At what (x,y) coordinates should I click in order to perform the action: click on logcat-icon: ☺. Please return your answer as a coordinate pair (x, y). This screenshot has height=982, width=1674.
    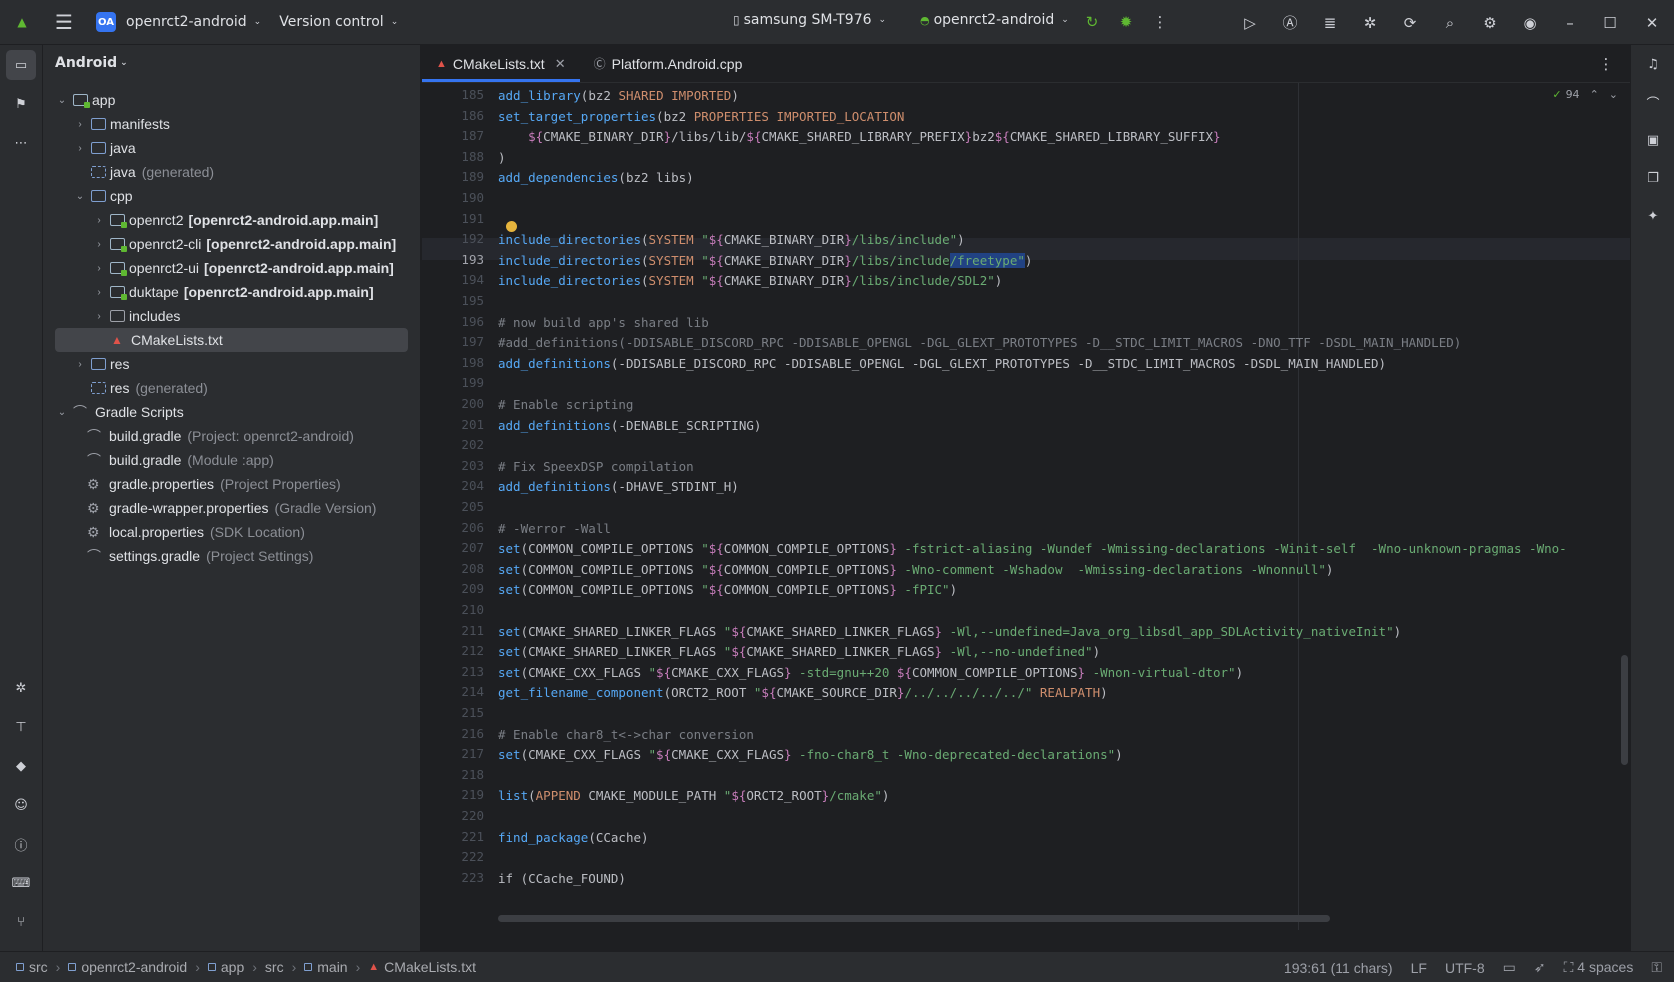
    Looking at the image, I should click on (21, 805).